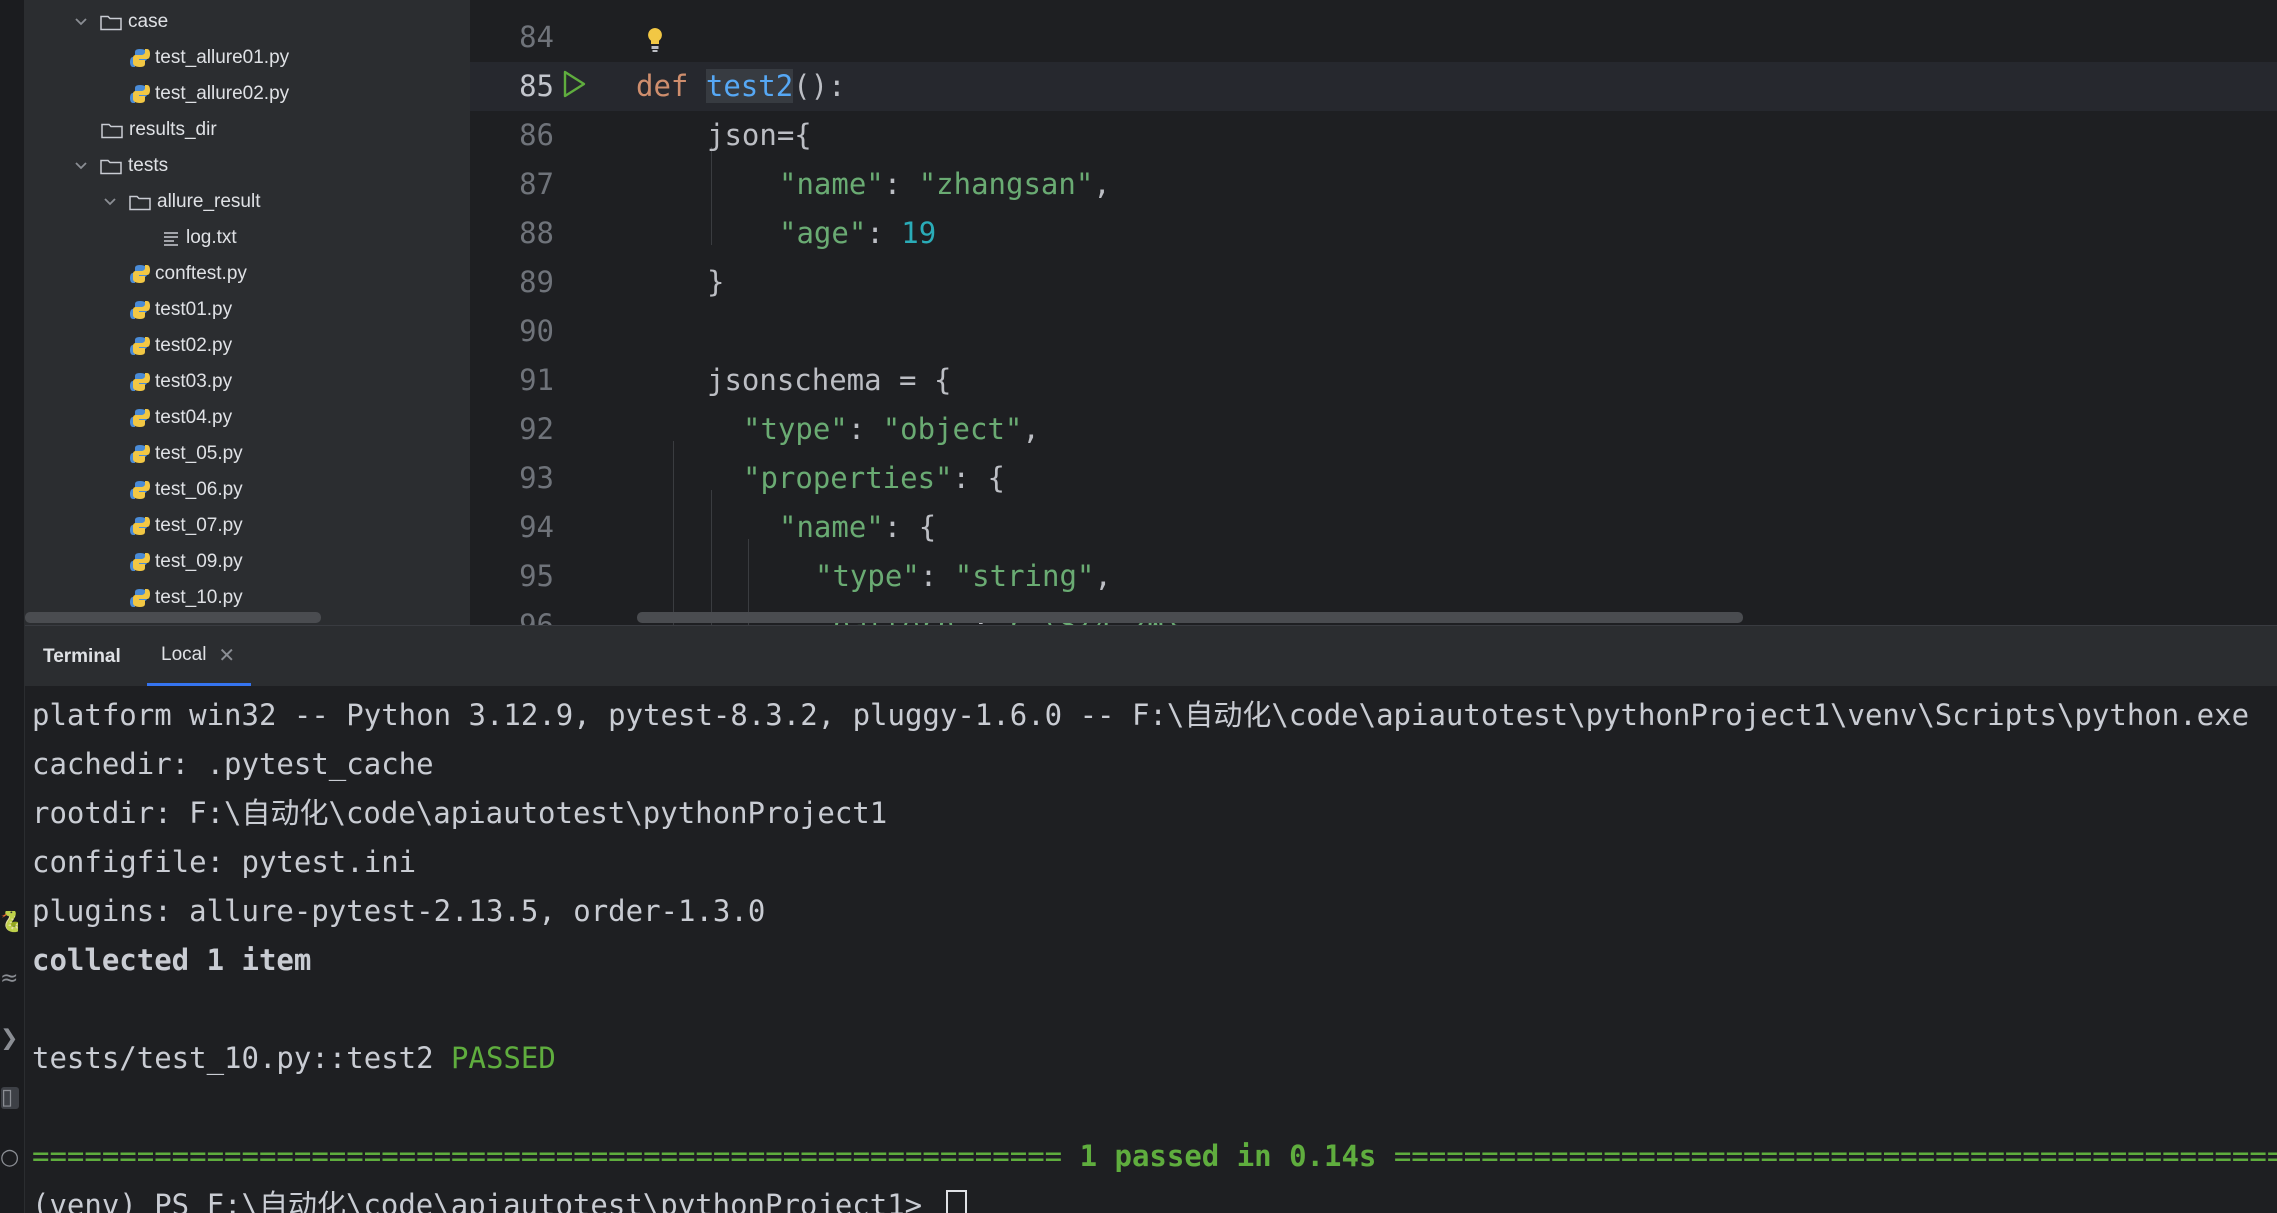 This screenshot has width=2277, height=1213. What do you see at coordinates (199, 238) in the screenshot?
I see `tree-file-log-txt: log.txt` at bounding box center [199, 238].